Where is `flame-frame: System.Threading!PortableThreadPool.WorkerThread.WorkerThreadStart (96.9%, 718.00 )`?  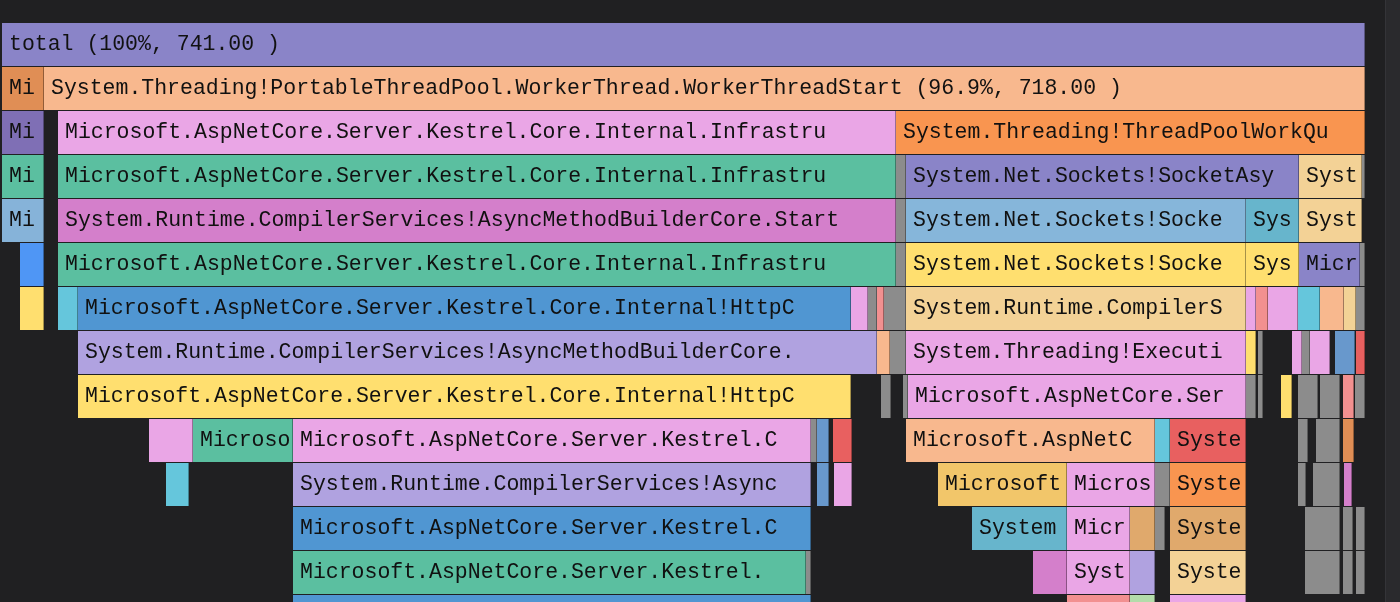 flame-frame: System.Threading!PortableThreadPool.WorkerThread.WorkerThreadStart (96.9%, 718.00 ) is located at coordinates (704, 88).